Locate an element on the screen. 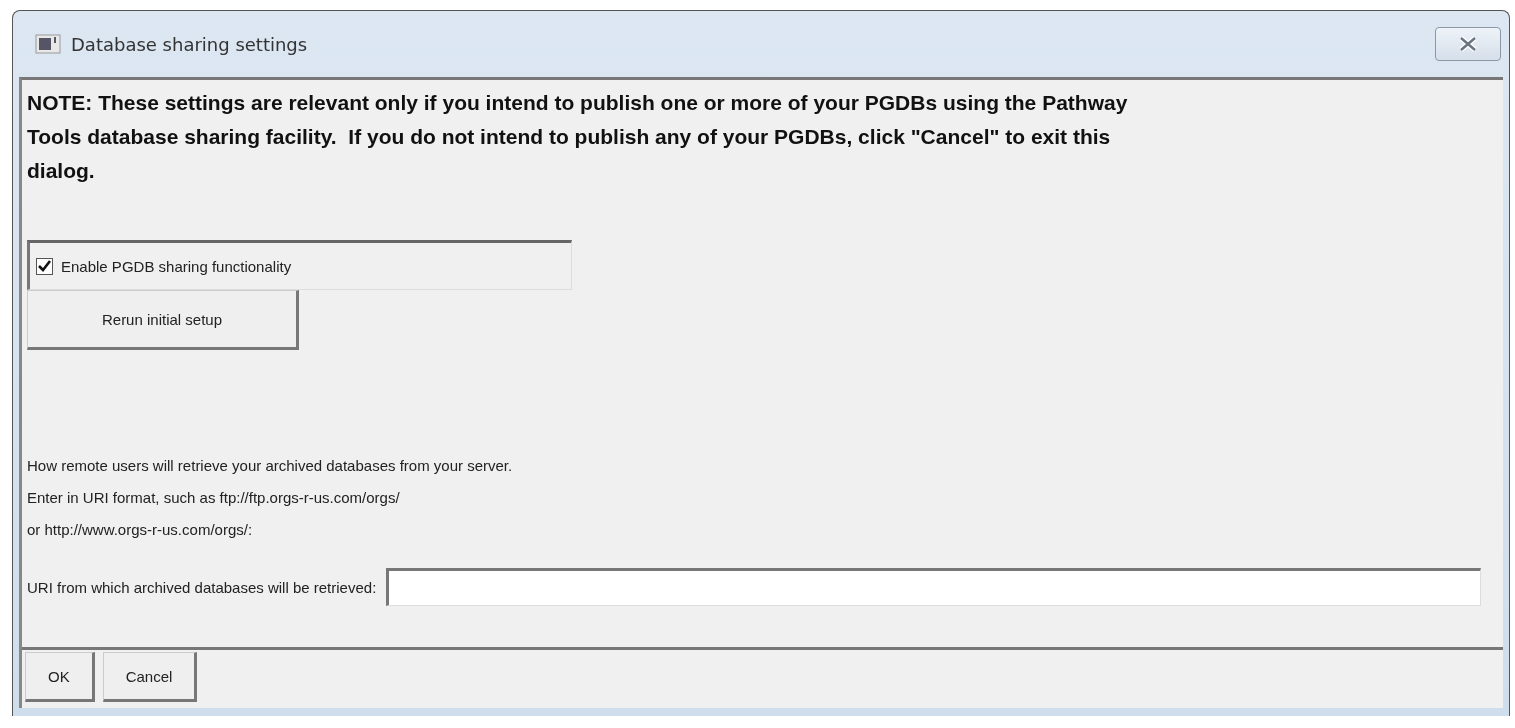  close-button is located at coordinates (1468, 44).